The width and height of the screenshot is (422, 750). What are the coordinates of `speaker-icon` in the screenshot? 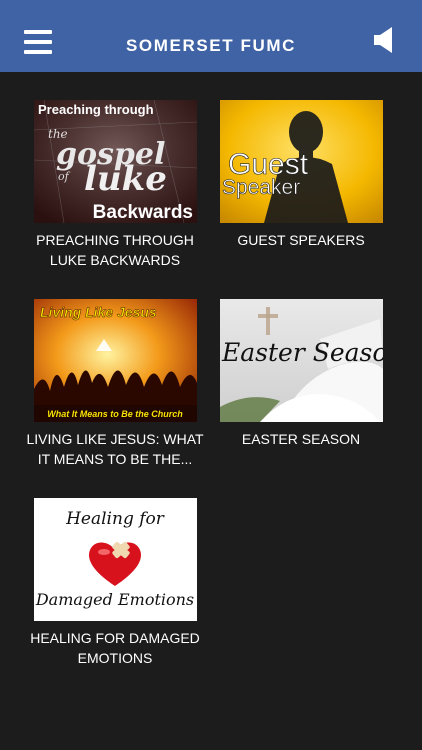 It's located at (383, 40).